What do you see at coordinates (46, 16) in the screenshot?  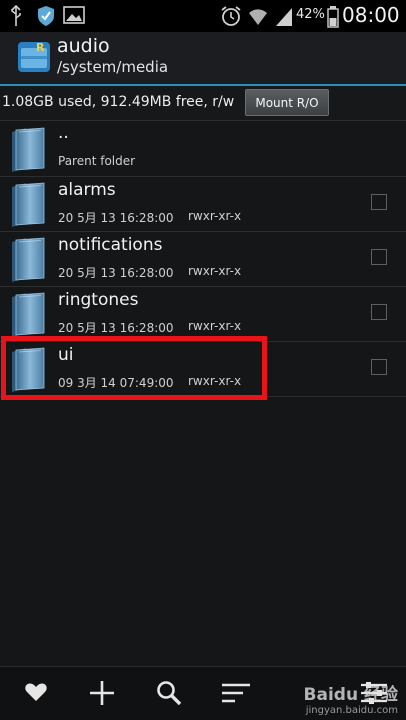 I see `shield-icon` at bounding box center [46, 16].